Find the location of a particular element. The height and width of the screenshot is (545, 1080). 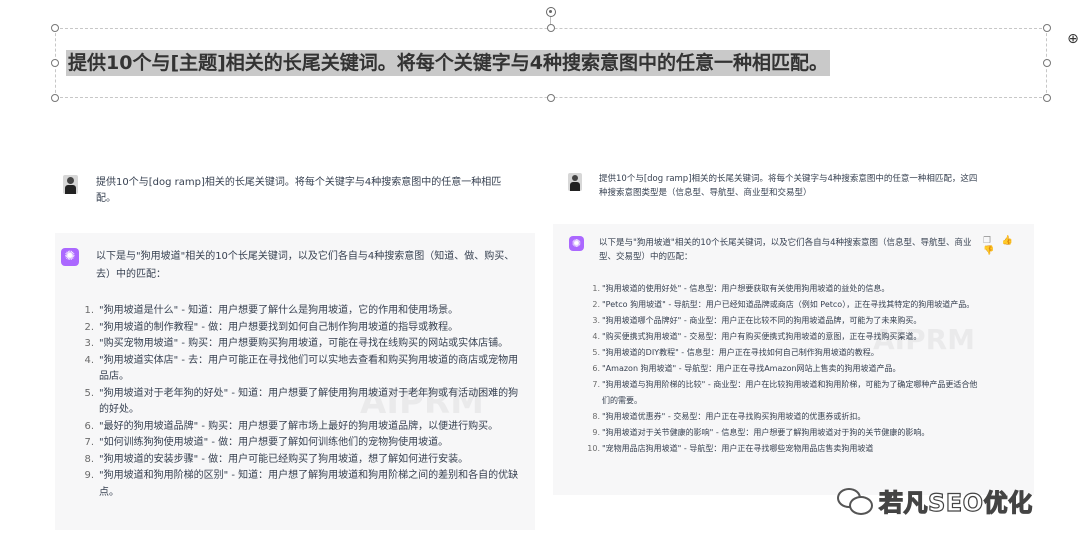

list-item: 10. "宠物用品店狗用坡道" - 导航型：用户正在寻找哪些宠物用品店售卖狗用坡道 is located at coordinates (784, 449).